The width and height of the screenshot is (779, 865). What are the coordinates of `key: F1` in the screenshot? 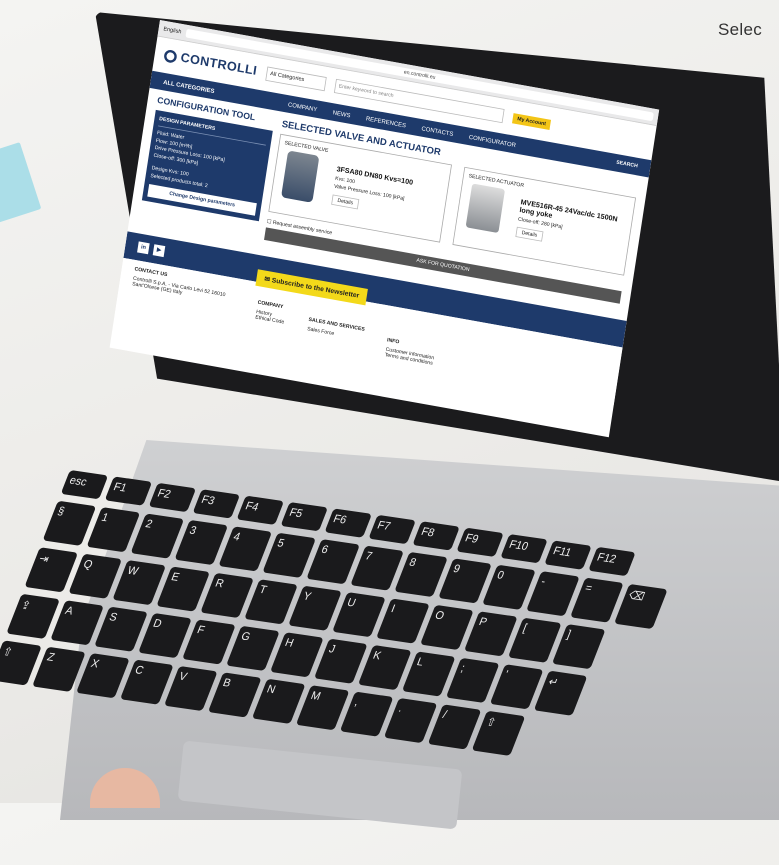 It's located at (128, 491).